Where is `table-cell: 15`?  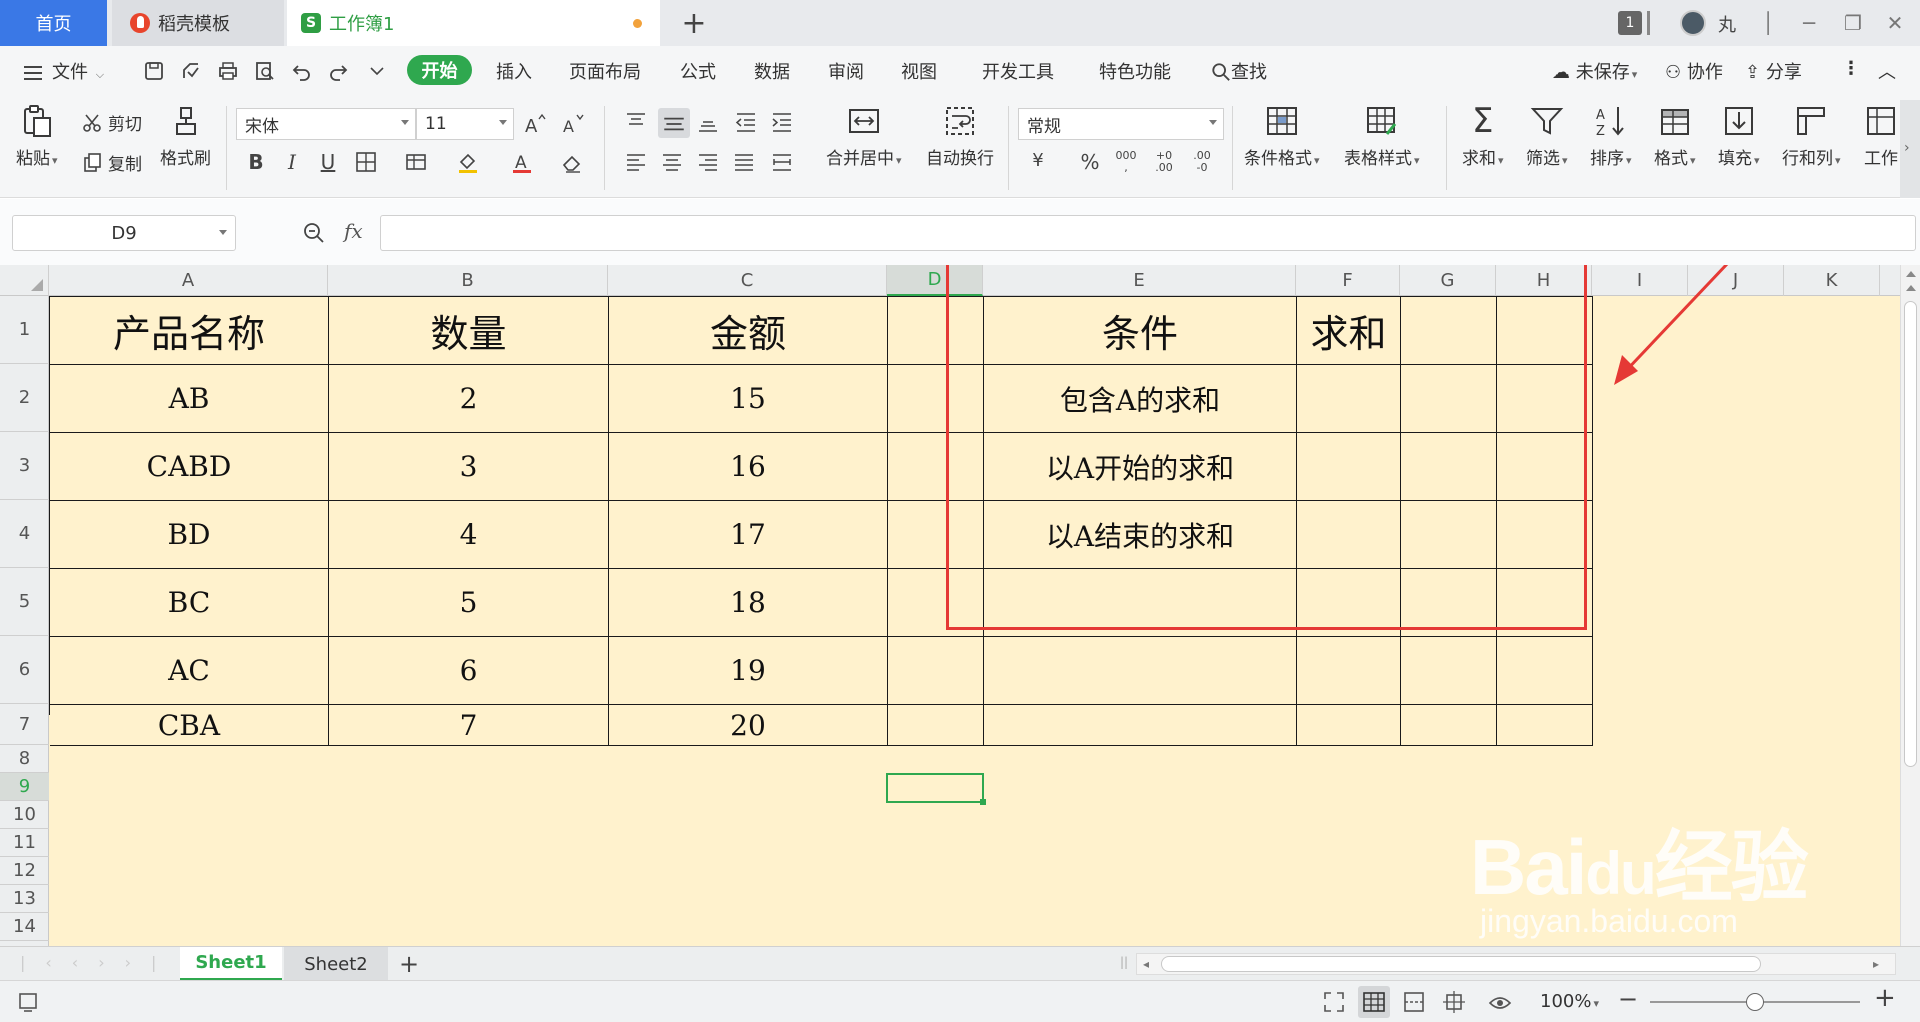
table-cell: 15 is located at coordinates (748, 399).